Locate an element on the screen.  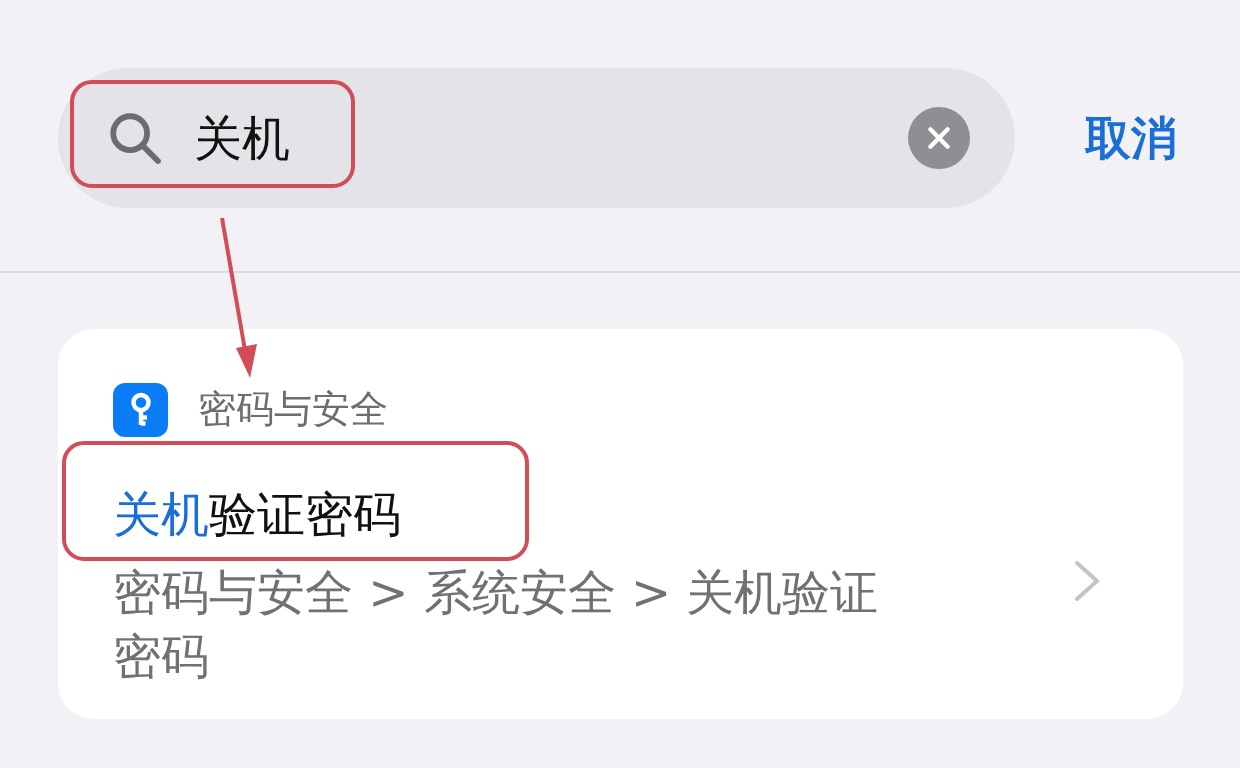
cancel-button: 取消 is located at coordinates (1131, 138).